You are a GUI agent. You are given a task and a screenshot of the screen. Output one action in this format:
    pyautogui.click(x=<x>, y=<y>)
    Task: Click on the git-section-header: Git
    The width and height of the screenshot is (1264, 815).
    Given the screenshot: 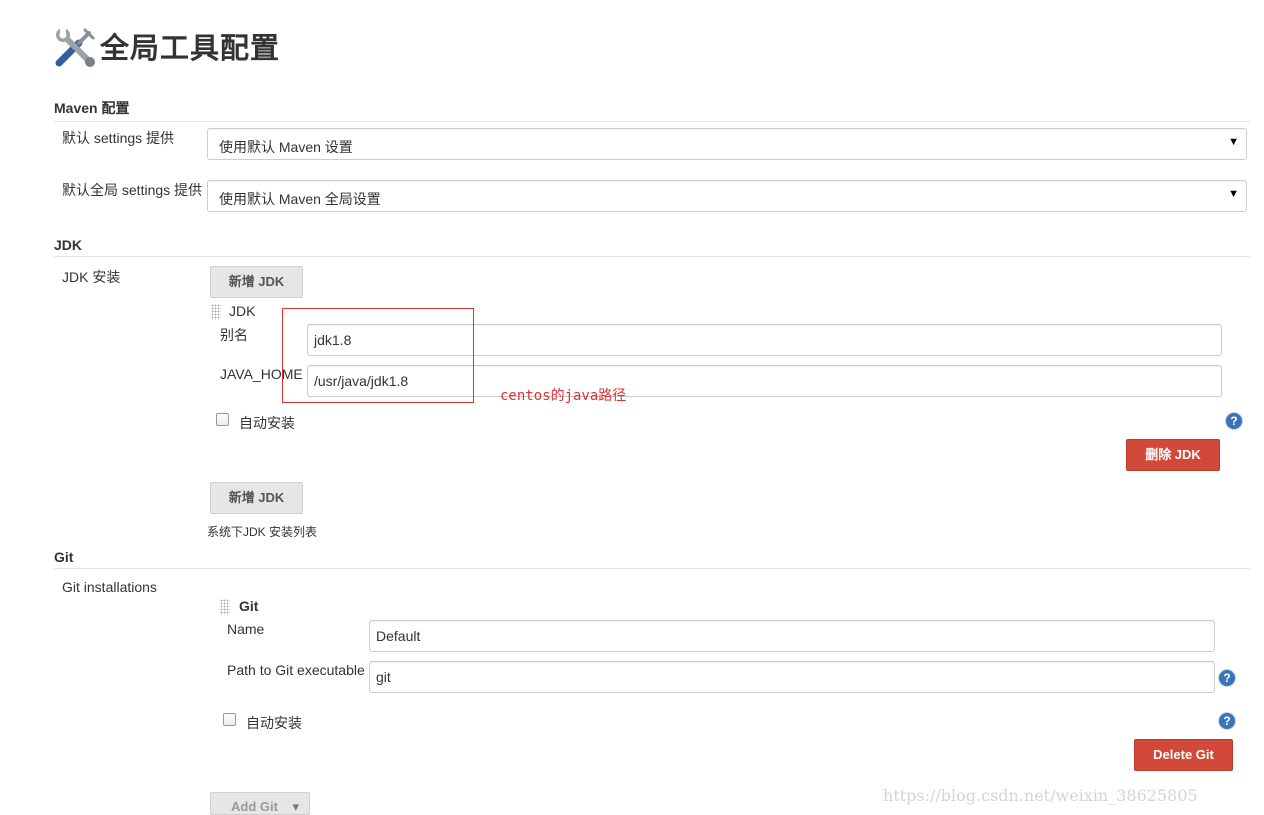 What is the action you would take?
    pyautogui.click(x=652, y=559)
    